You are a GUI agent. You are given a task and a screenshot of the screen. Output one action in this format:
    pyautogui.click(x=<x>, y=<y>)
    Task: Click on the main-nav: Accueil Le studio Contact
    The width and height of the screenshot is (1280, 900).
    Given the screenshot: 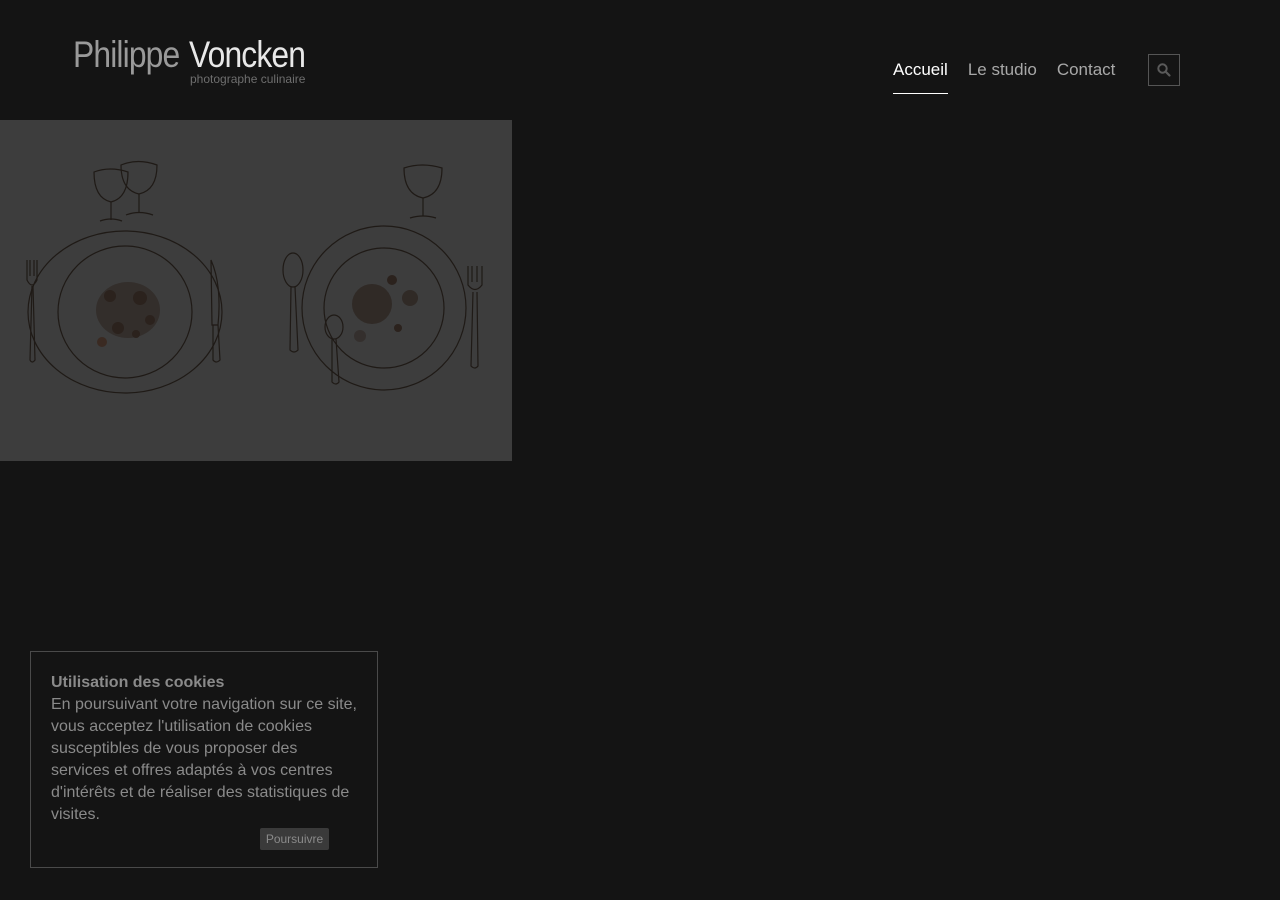 What is the action you would take?
    pyautogui.click(x=1004, y=77)
    